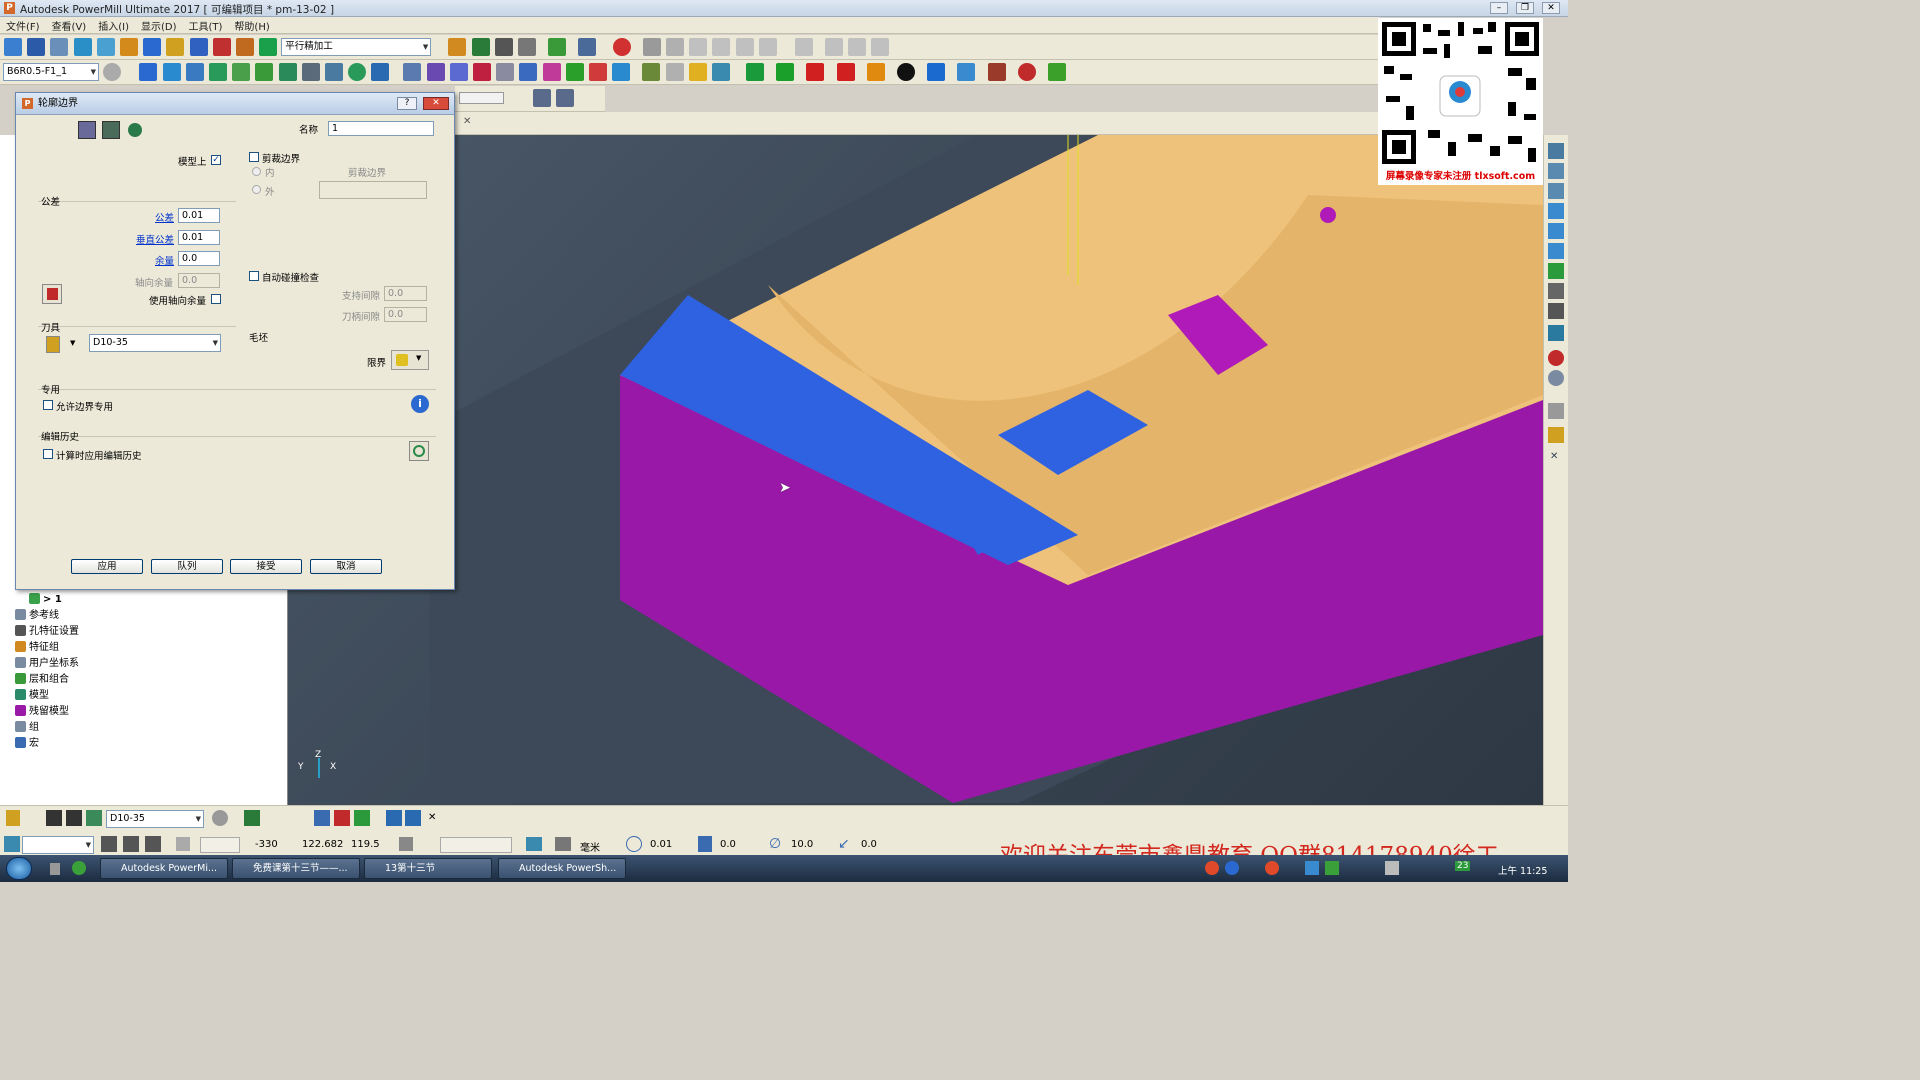  Describe the element at coordinates (45, 744) in the screenshot. I see `tree-item-macro: 宏` at that location.